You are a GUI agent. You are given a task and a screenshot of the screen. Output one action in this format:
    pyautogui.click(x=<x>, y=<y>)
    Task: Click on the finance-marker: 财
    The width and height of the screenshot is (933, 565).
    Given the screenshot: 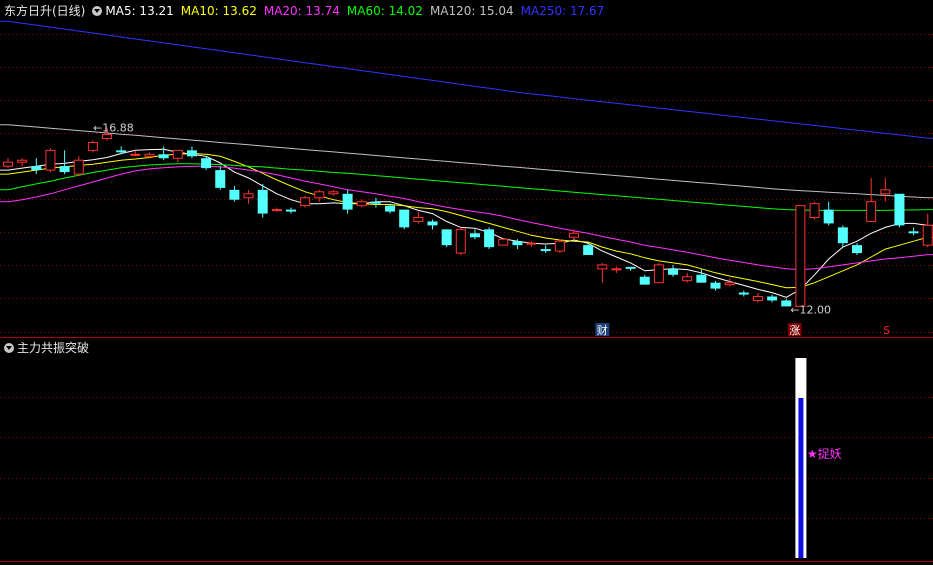 What is the action you would take?
    pyautogui.click(x=602, y=330)
    